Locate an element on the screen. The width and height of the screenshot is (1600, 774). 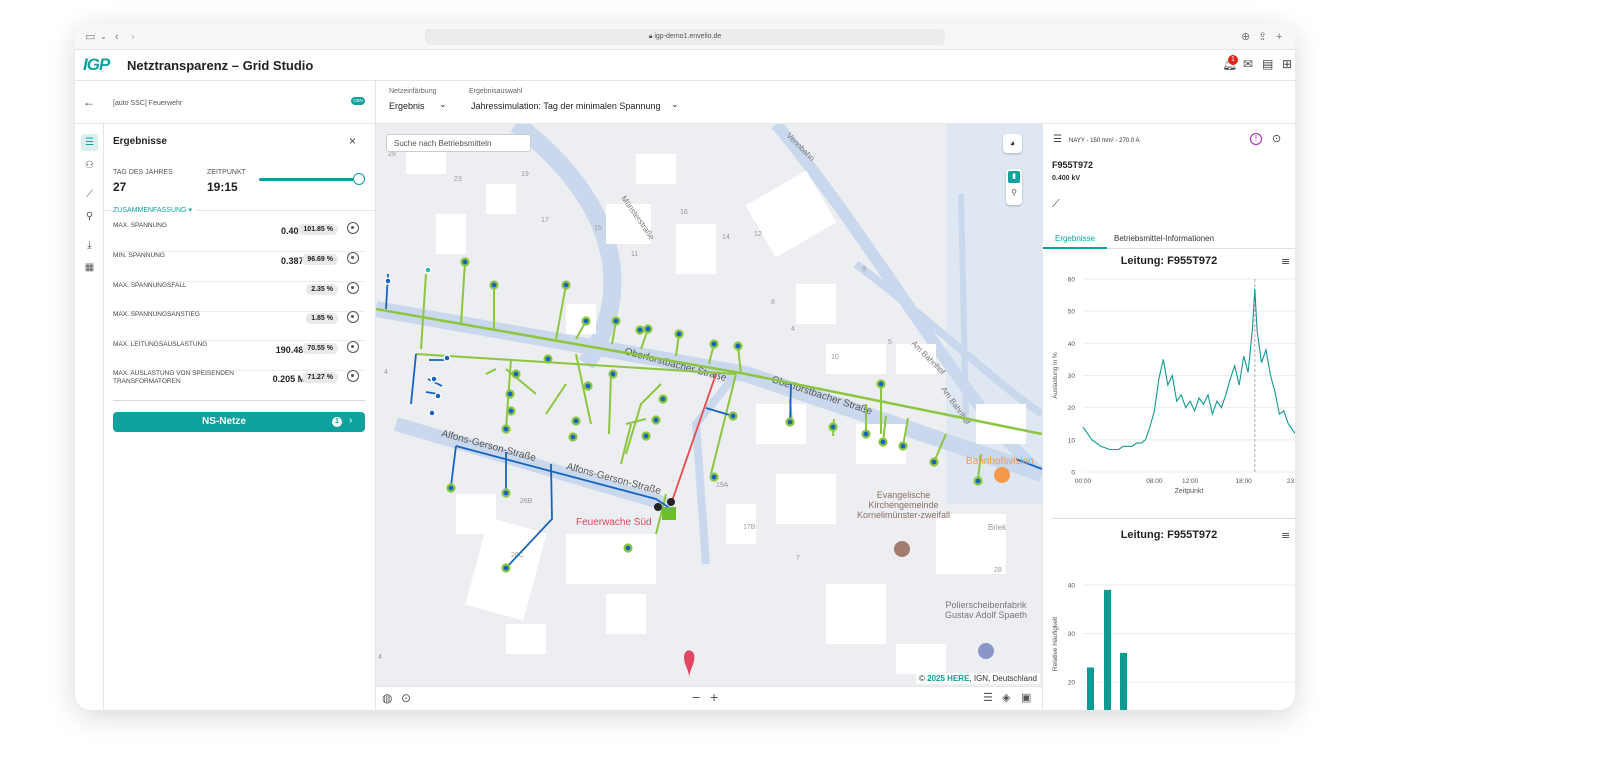
svg-text: 12 is located at coordinates (758, 234).